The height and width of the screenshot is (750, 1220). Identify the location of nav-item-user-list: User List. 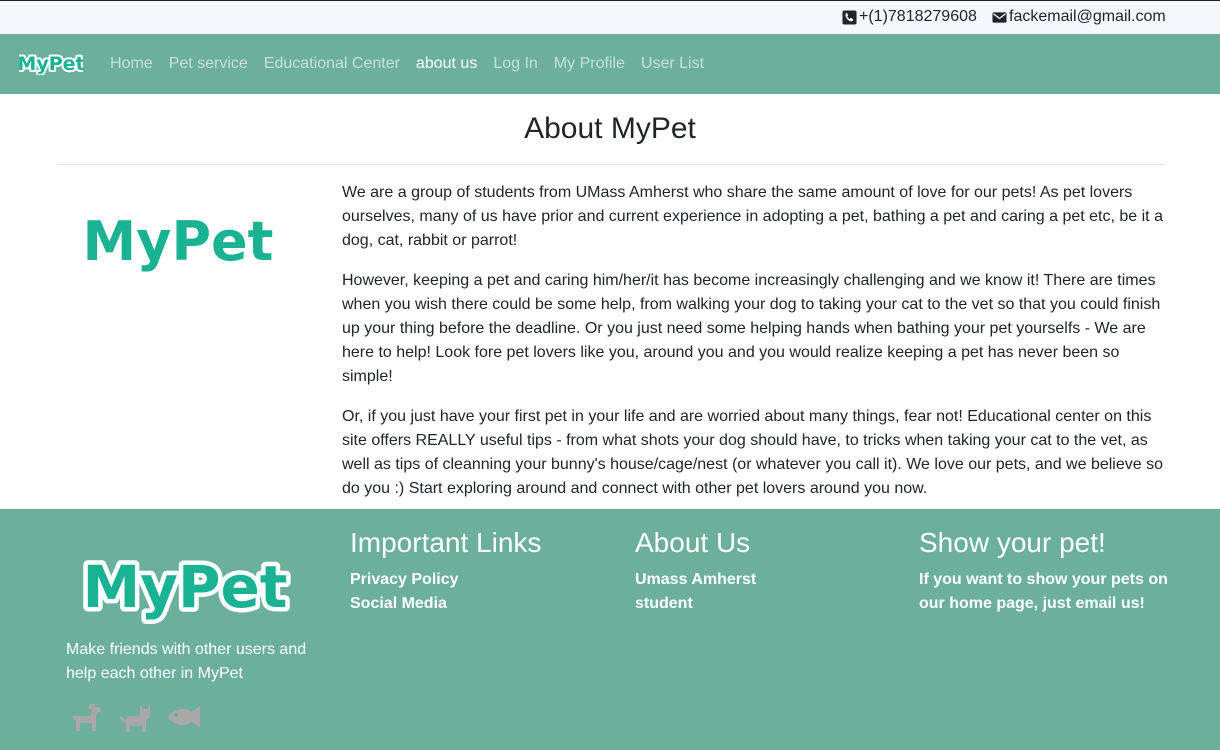
(672, 64).